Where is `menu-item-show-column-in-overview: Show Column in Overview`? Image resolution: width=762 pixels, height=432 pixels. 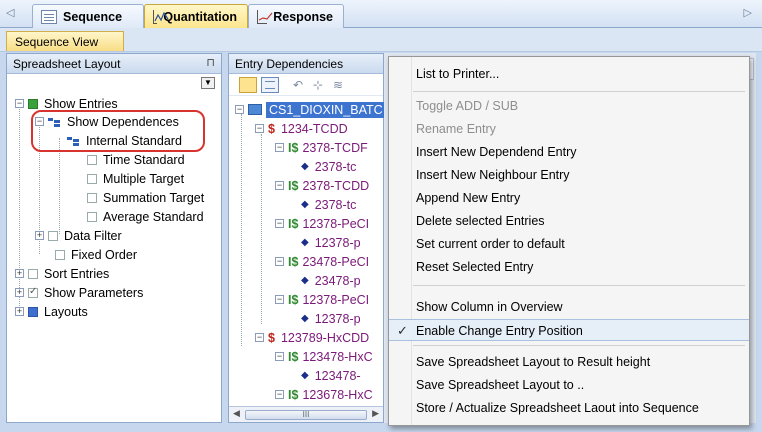
menu-item-show-column-in-overview: Show Column in Overview is located at coordinates (569, 307).